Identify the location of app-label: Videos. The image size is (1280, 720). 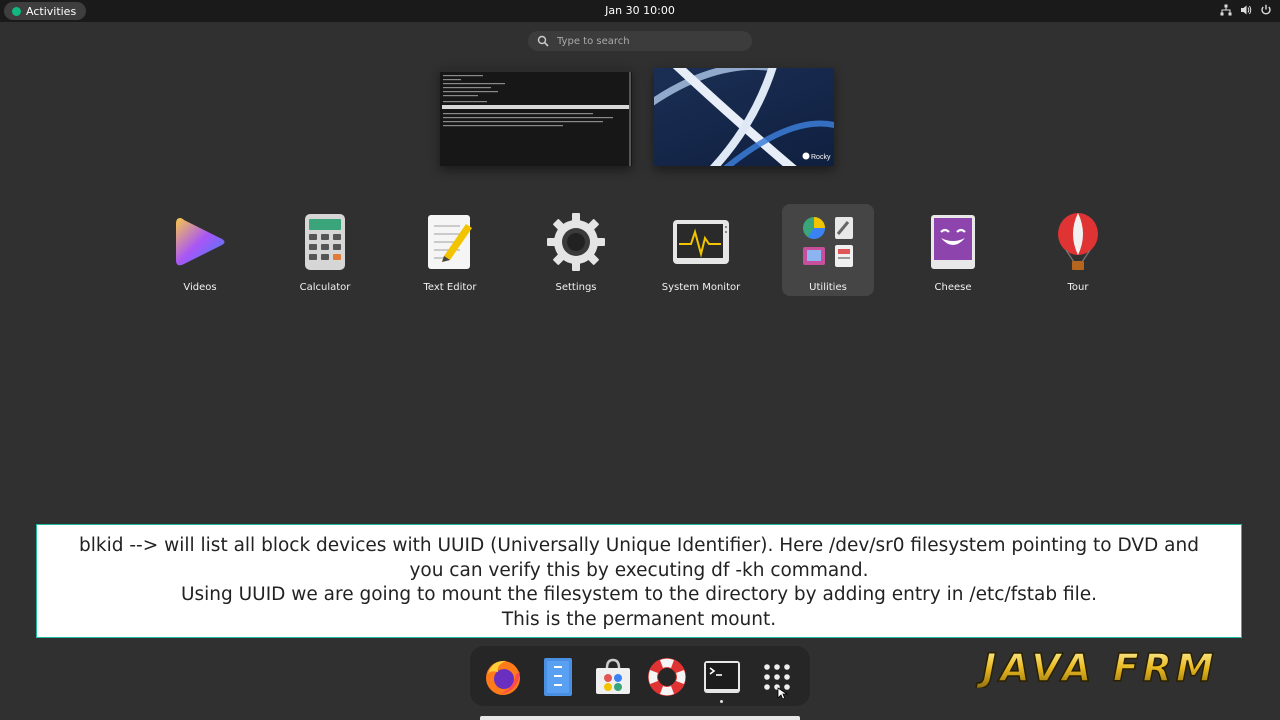
(200, 287).